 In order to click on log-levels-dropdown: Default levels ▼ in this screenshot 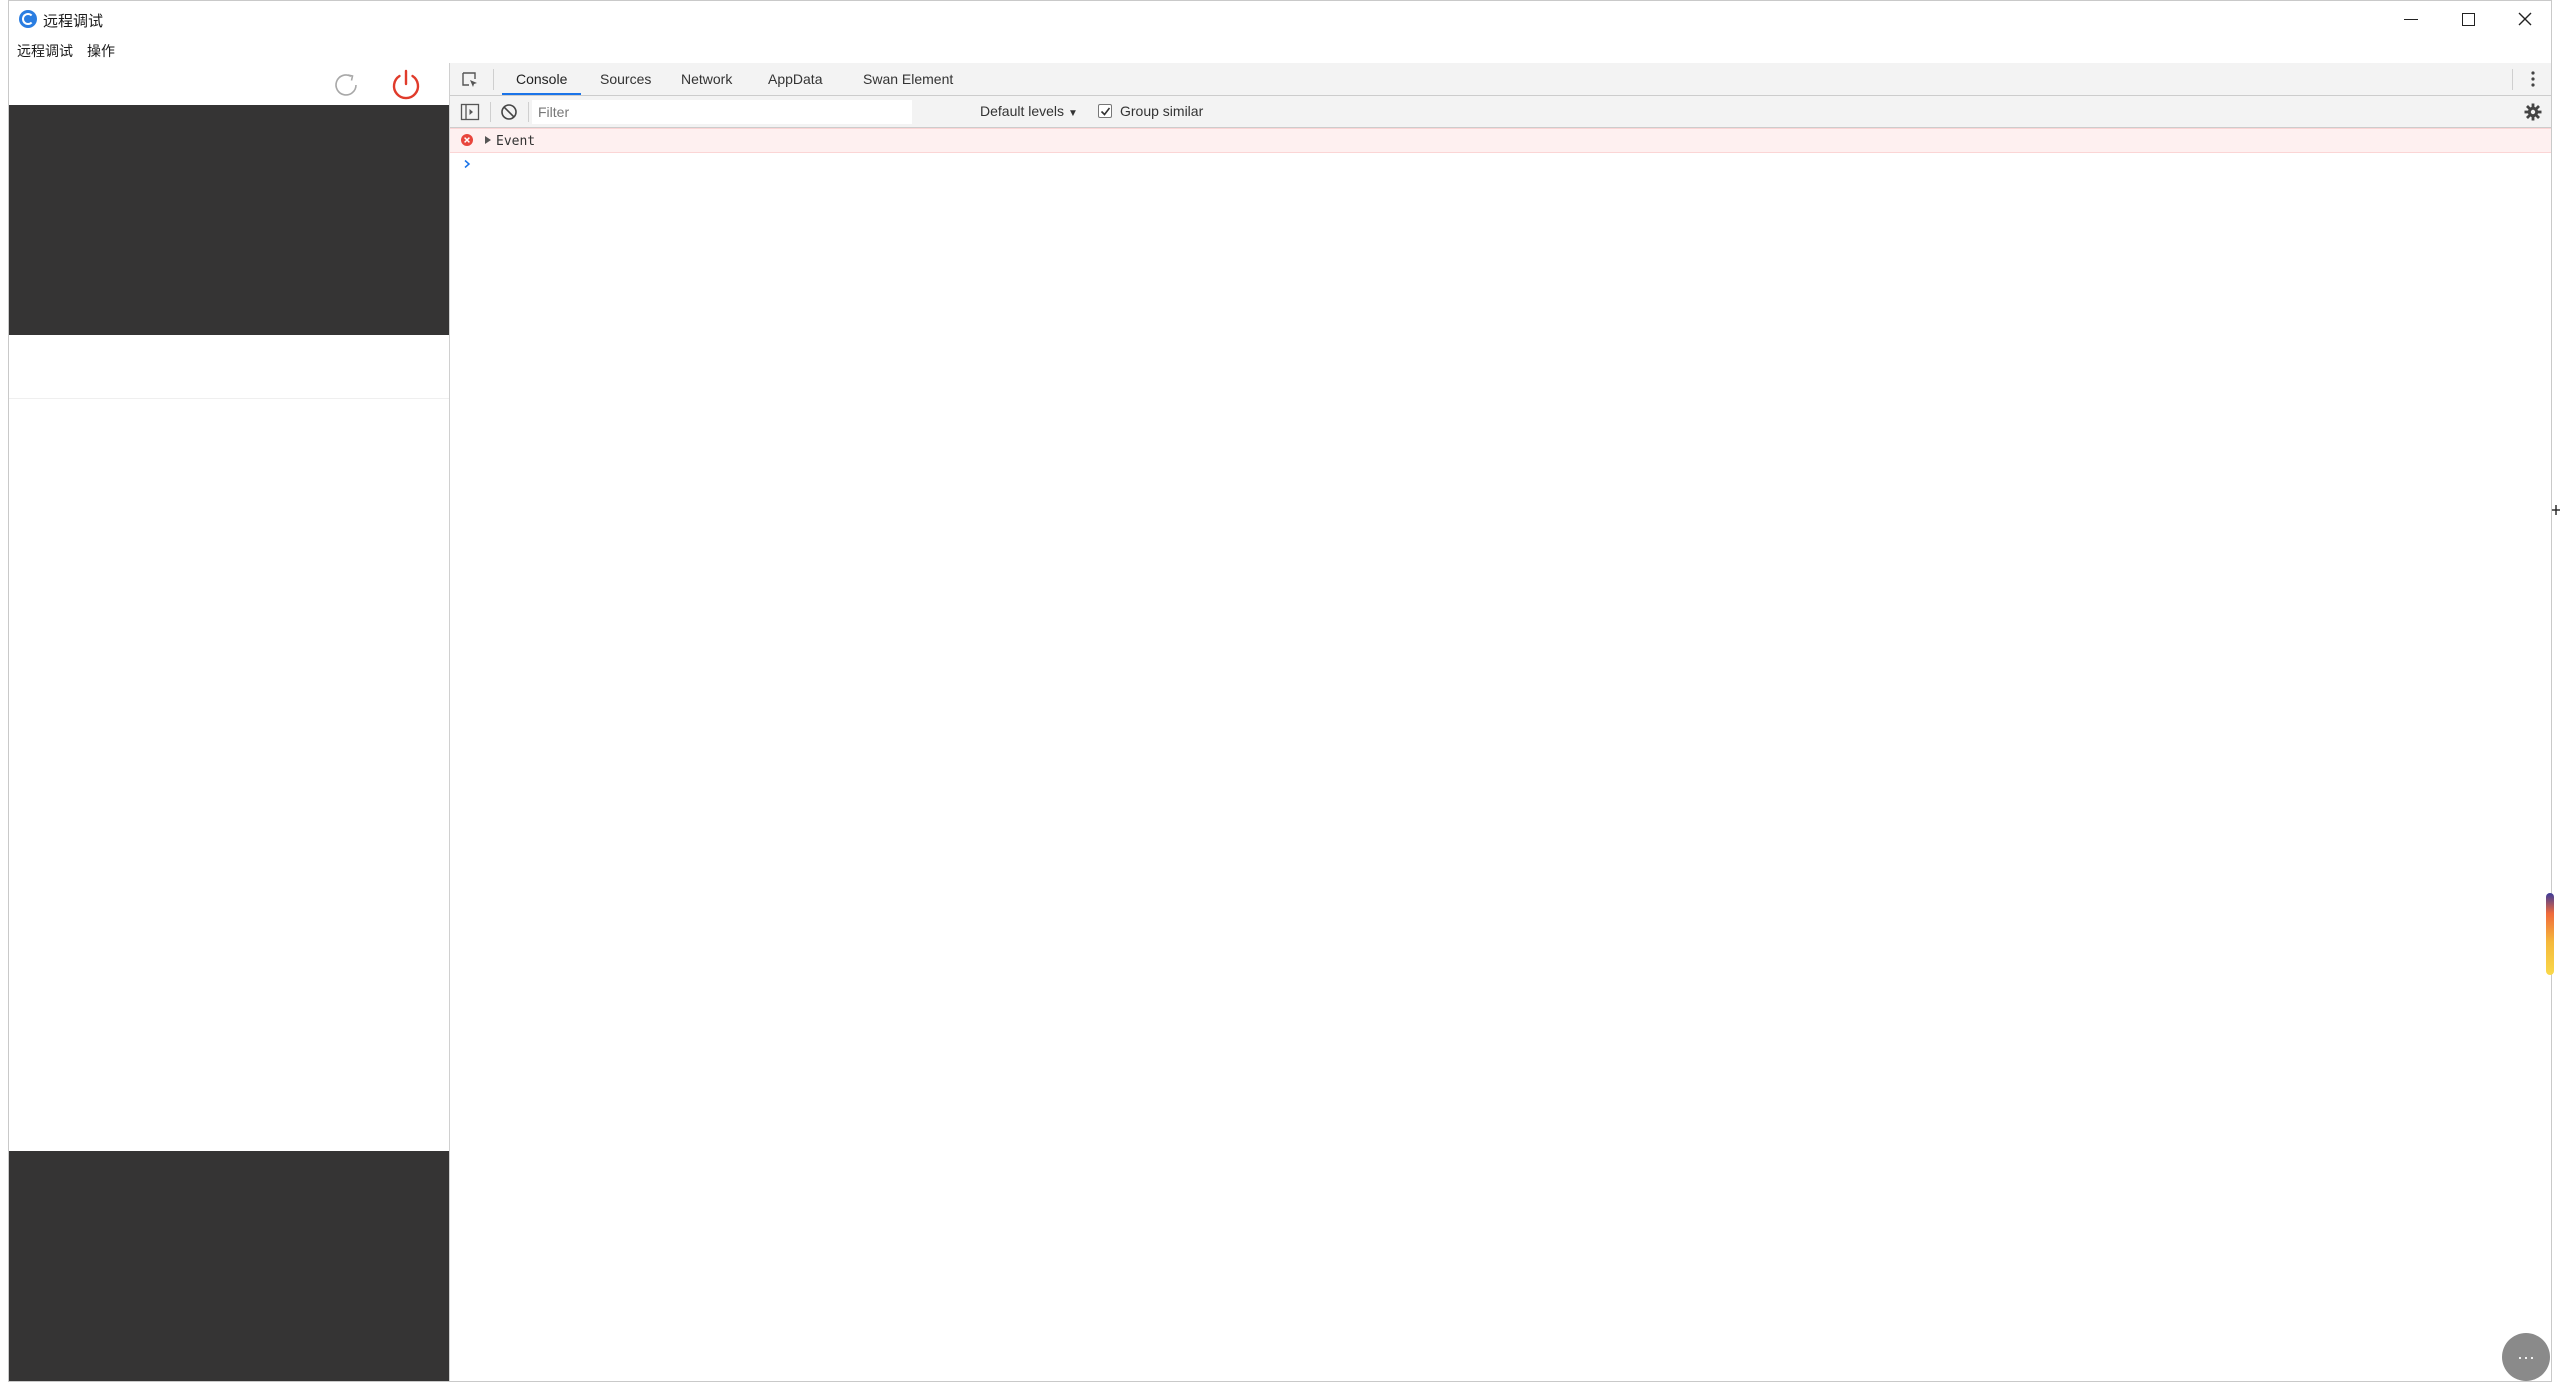, I will do `click(1029, 111)`.